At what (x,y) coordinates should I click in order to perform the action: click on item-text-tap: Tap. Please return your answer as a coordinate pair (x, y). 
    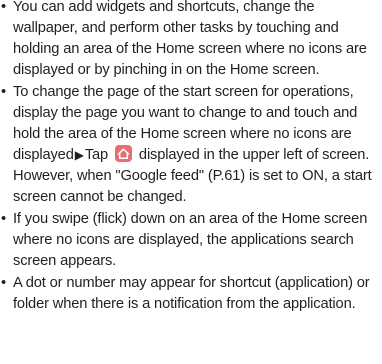
    Looking at the image, I should click on (96, 155).